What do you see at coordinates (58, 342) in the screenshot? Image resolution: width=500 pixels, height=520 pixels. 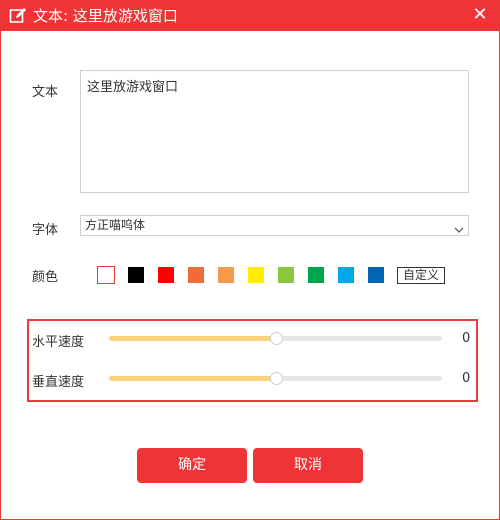 I see `horizontal-speed-label: 水平速度` at bounding box center [58, 342].